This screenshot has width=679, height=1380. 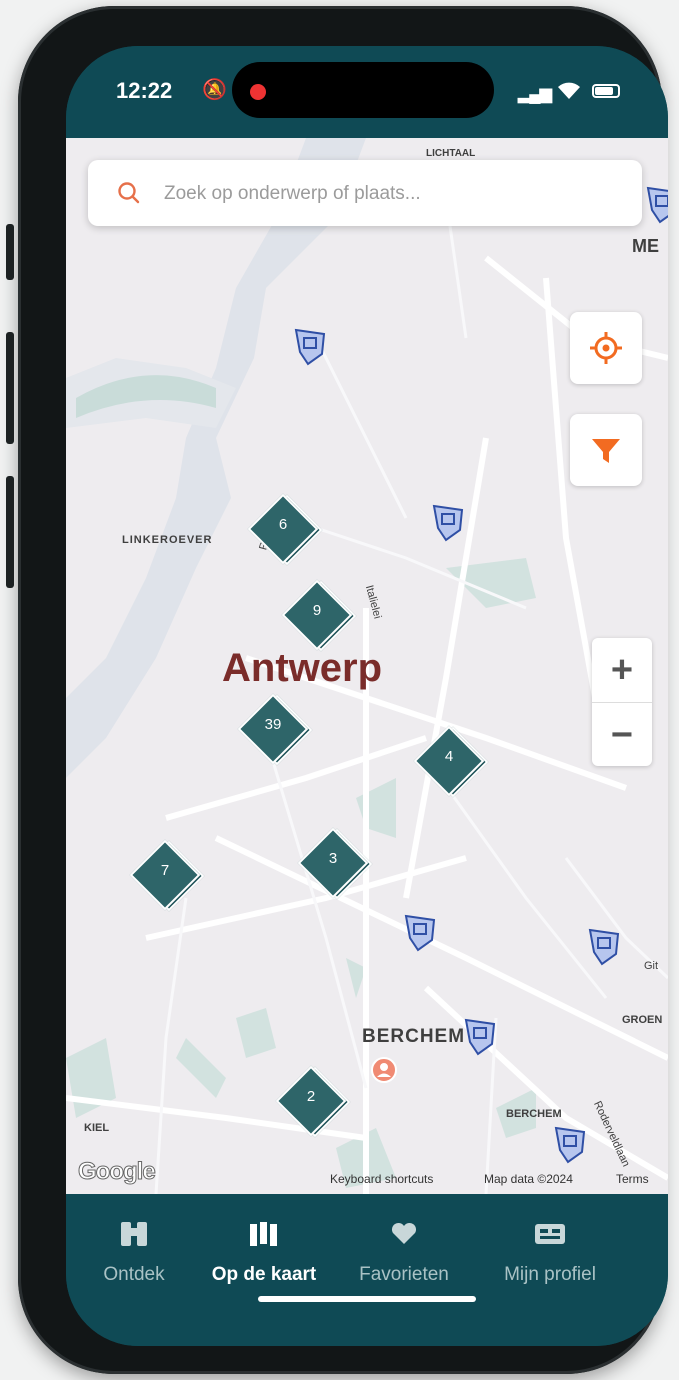 What do you see at coordinates (144, 90) in the screenshot?
I see `status-time: 12:22` at bounding box center [144, 90].